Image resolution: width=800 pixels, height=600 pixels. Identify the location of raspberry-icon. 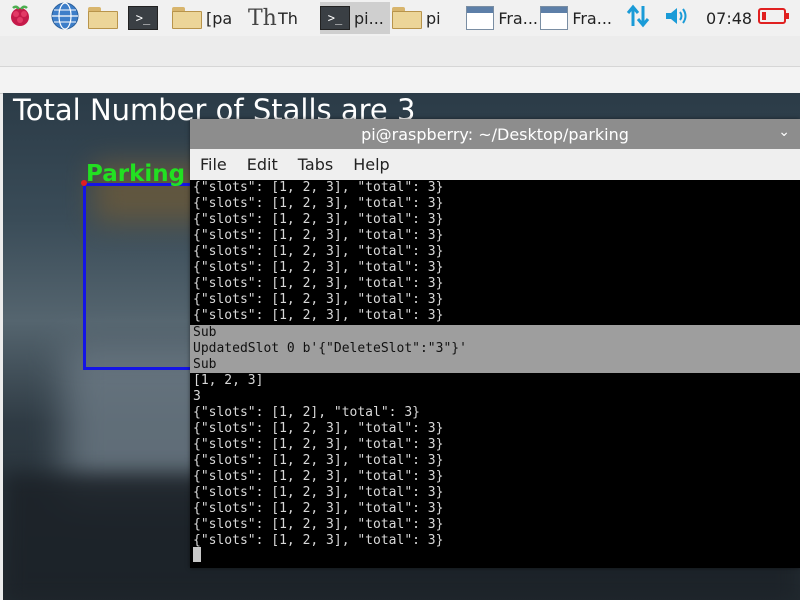
(20, 18).